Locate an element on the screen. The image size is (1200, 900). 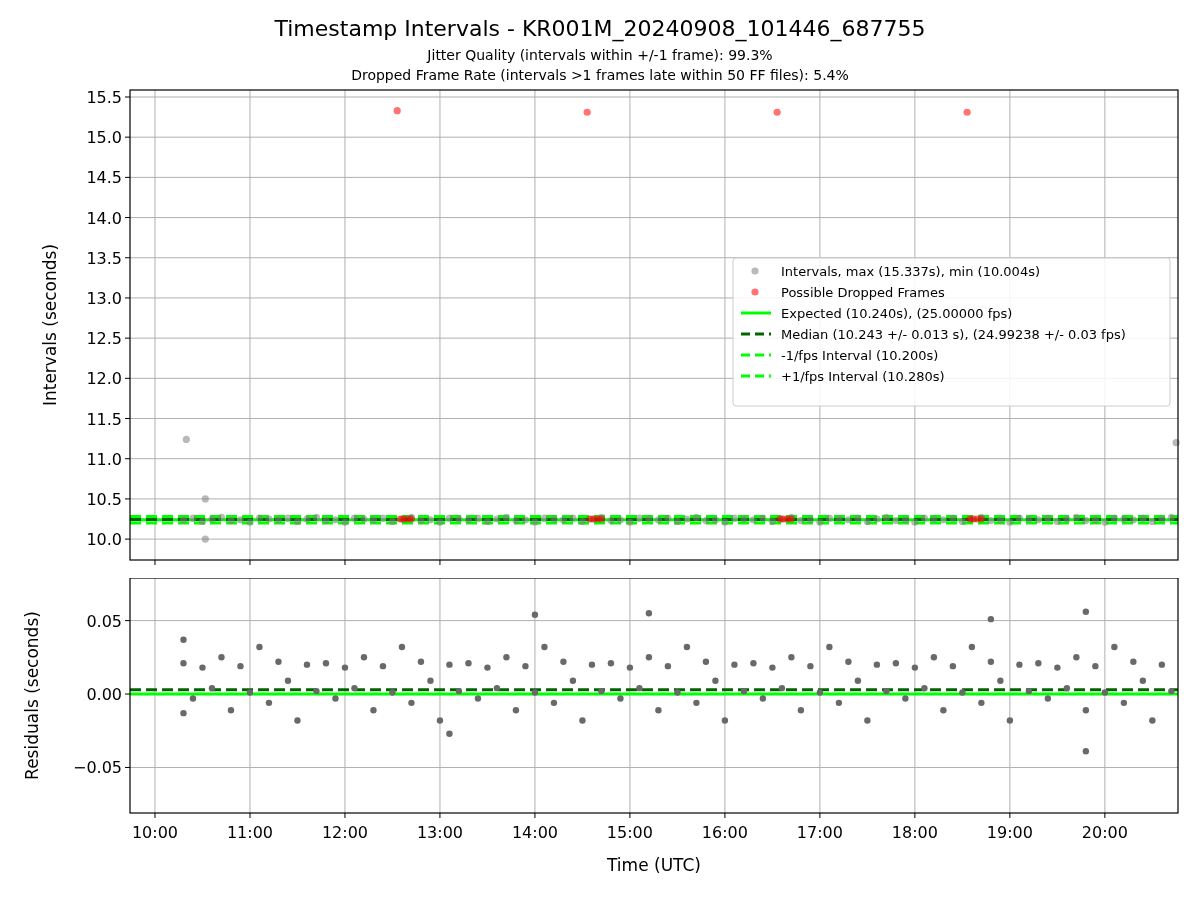
legend-label: Possible Dropped Frames is located at coordinates (863, 292).